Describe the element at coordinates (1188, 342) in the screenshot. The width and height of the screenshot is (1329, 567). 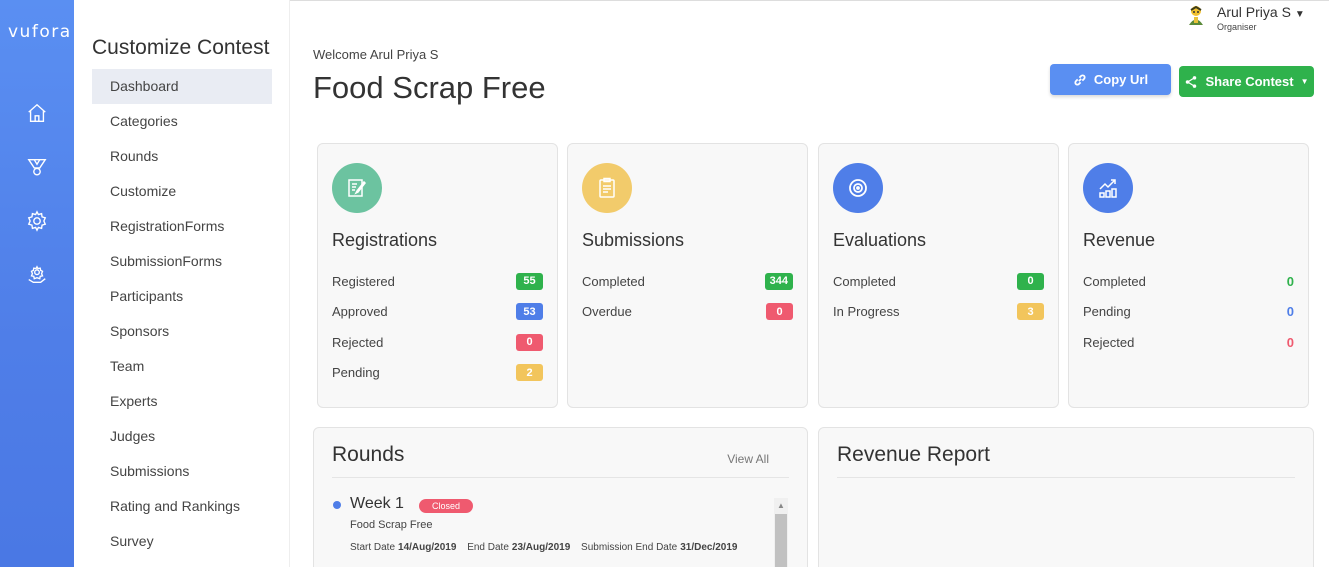
I see `stat-row: Rejected 0` at that location.